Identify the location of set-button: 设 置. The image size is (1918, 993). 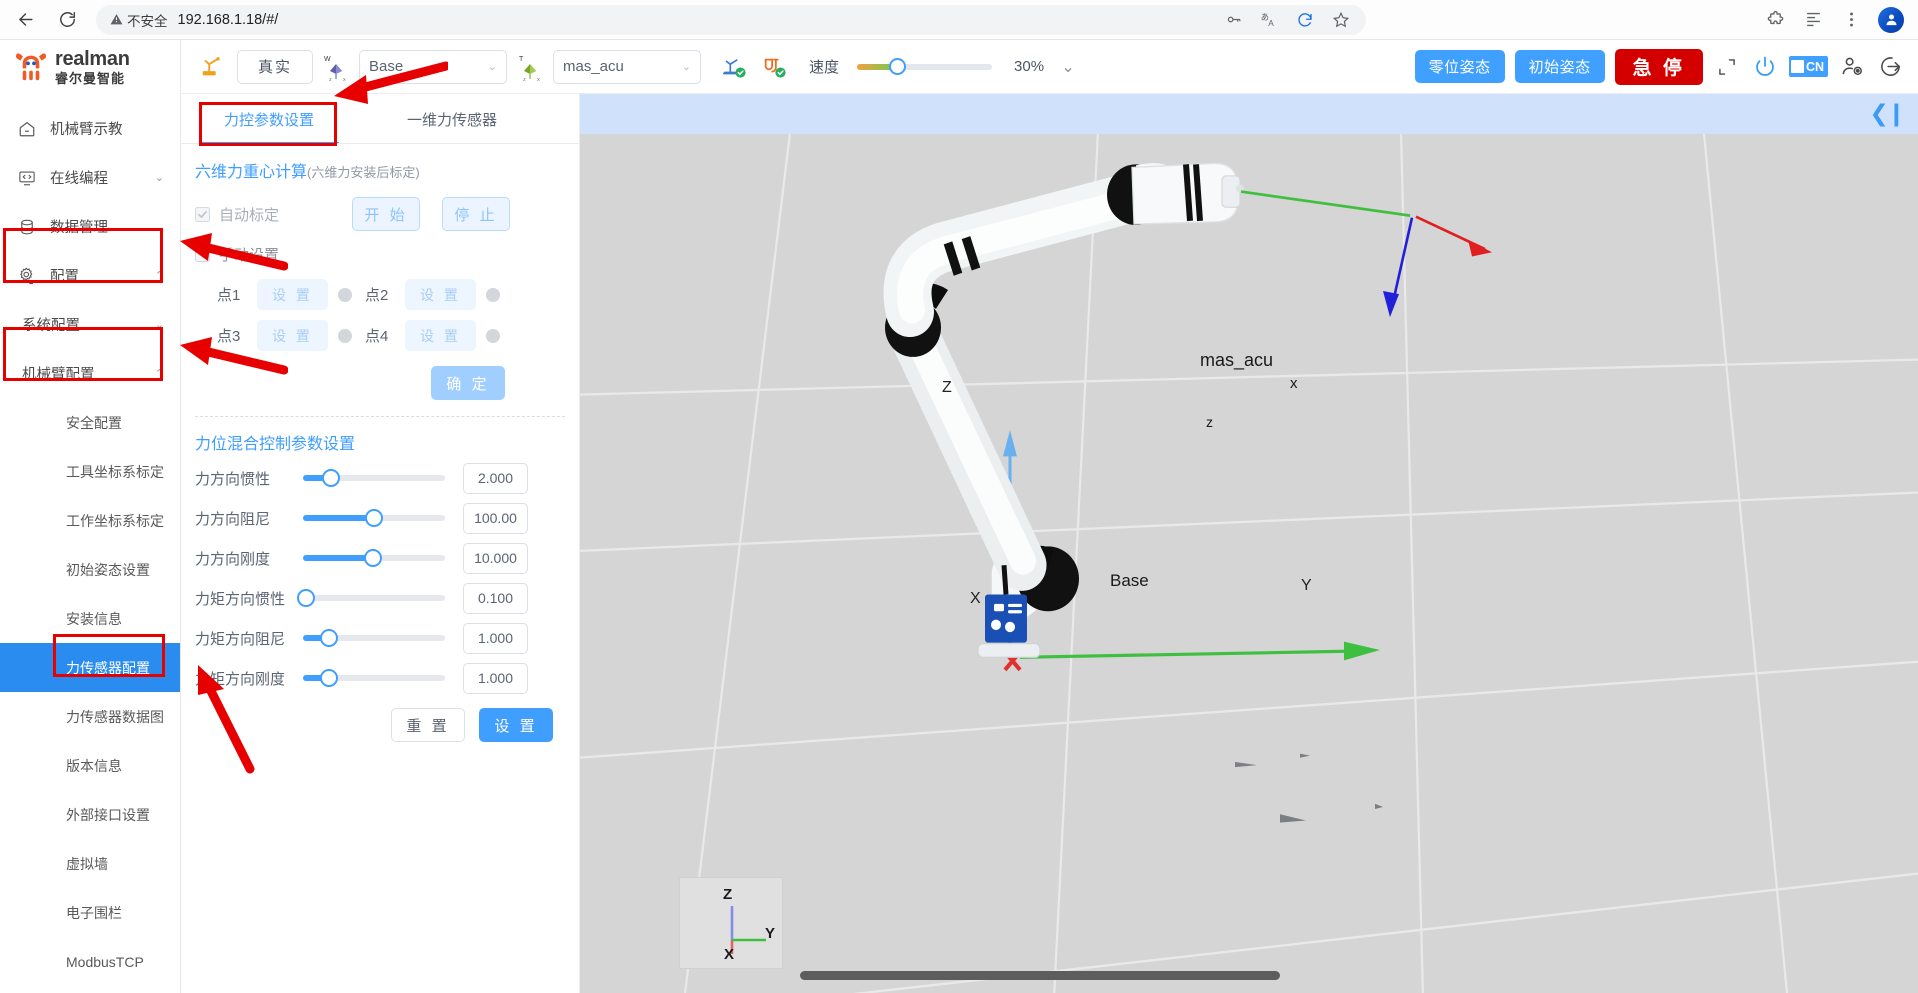
(516, 725).